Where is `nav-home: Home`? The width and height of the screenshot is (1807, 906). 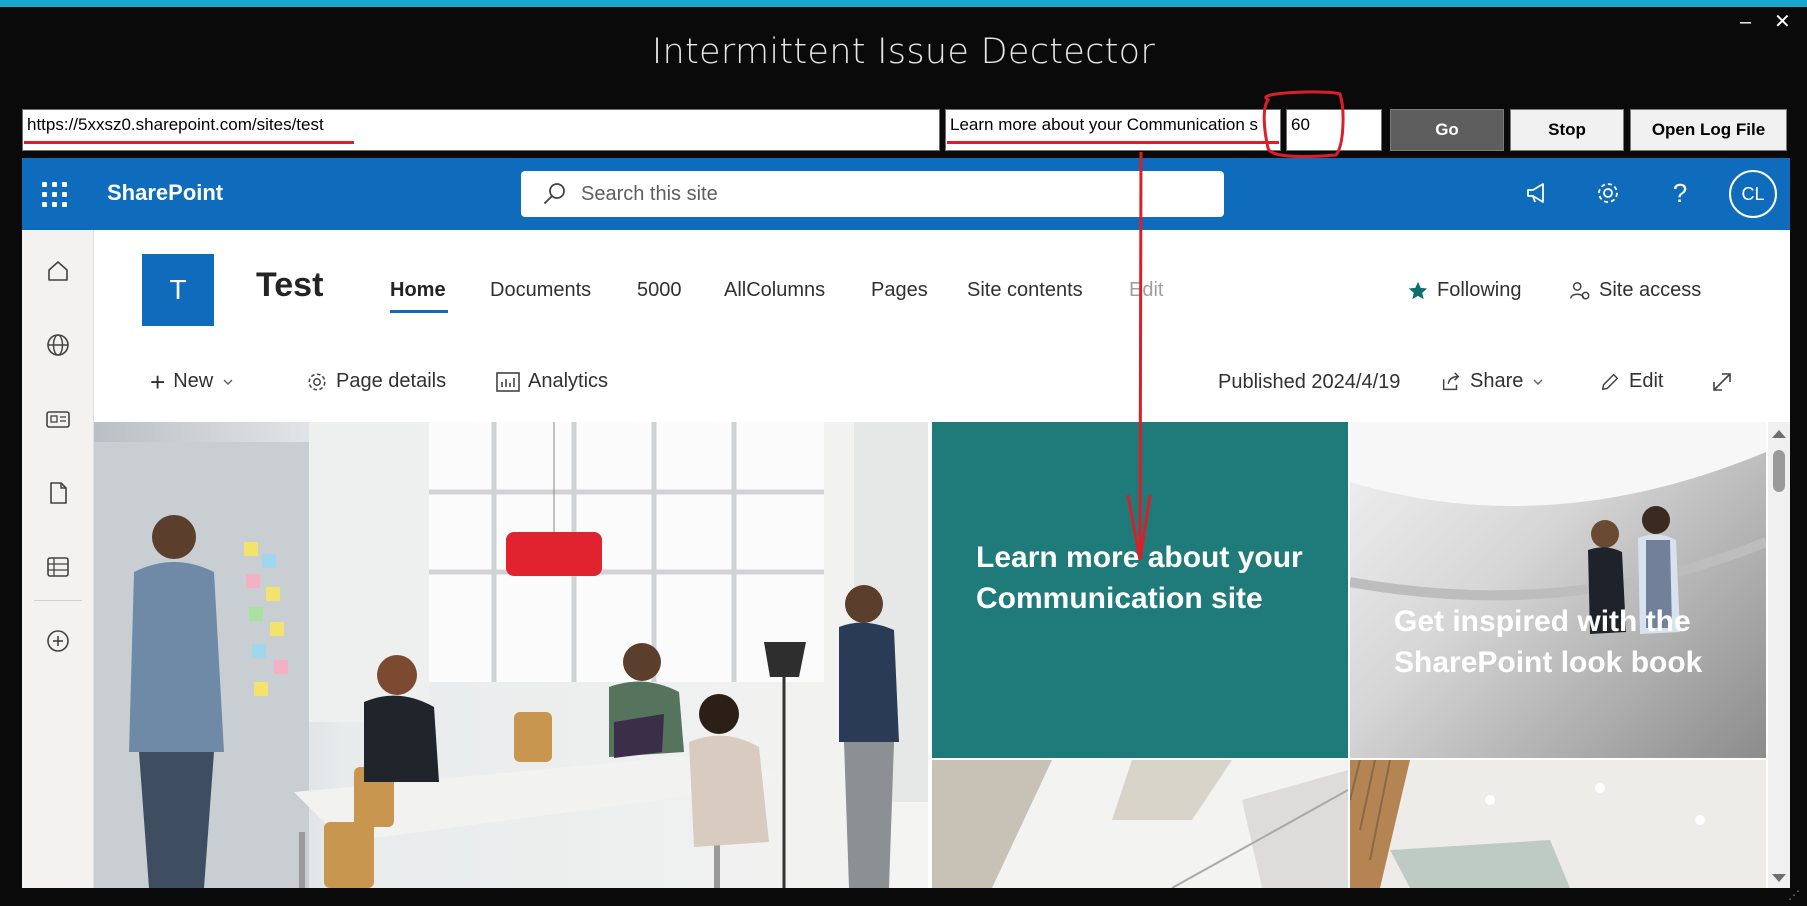 nav-home: Home is located at coordinates (418, 290).